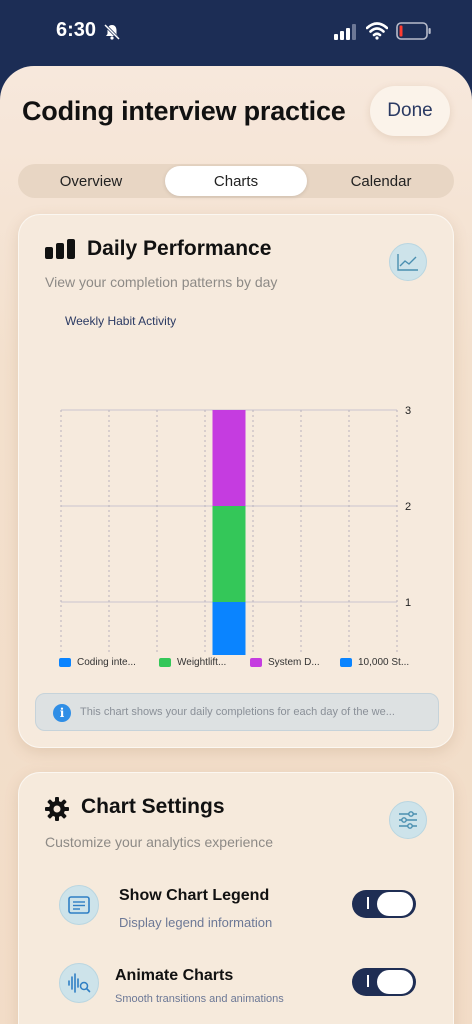  I want to click on y-tick-label: 2, so click(408, 507).